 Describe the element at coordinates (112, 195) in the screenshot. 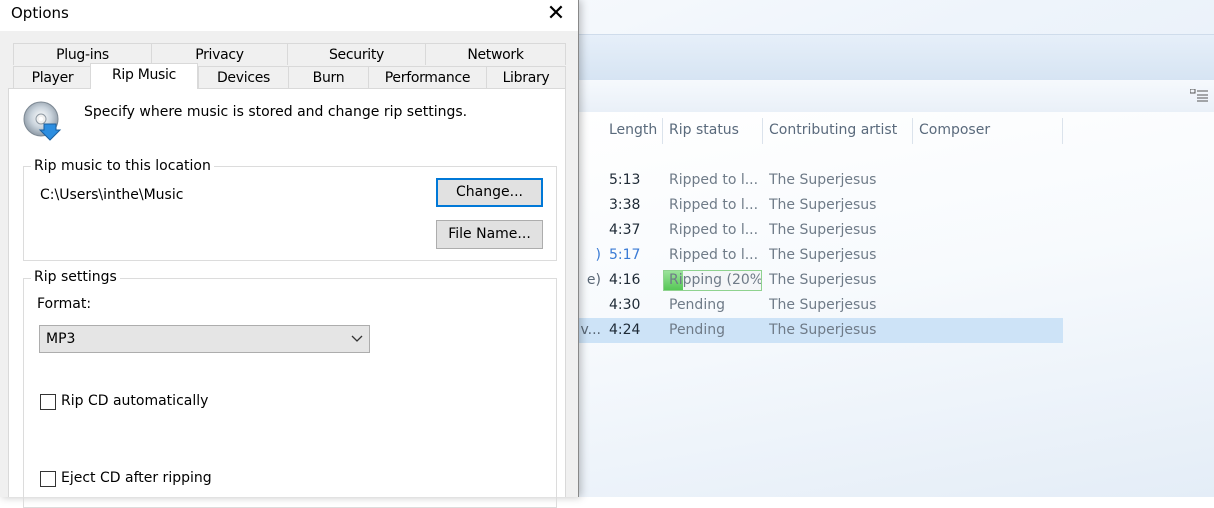

I see `rip-location-path: C:\Users\inthe\Music` at that location.